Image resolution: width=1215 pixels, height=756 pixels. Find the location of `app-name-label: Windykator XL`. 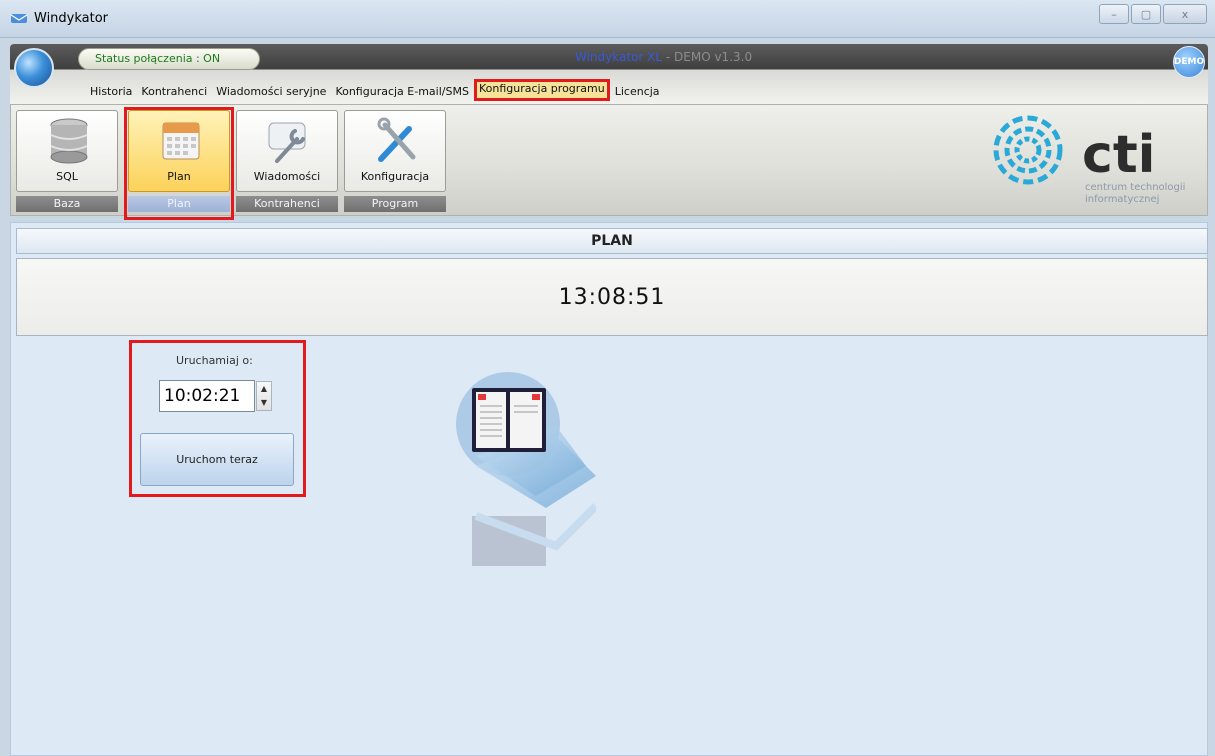

app-name-label: Windykator XL is located at coordinates (619, 57).